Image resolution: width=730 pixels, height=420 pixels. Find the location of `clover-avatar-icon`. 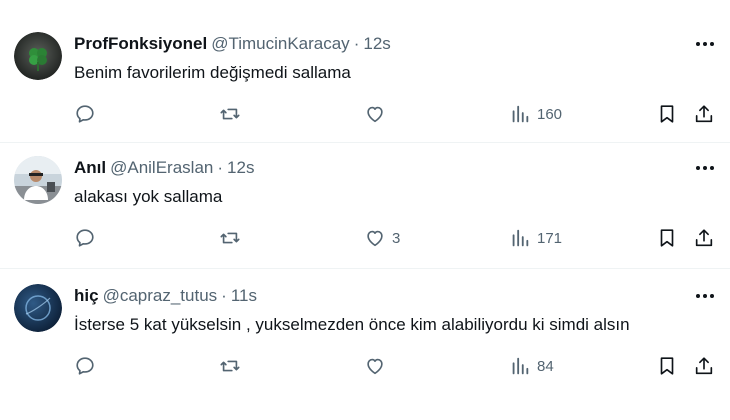

clover-avatar-icon is located at coordinates (38, 56).